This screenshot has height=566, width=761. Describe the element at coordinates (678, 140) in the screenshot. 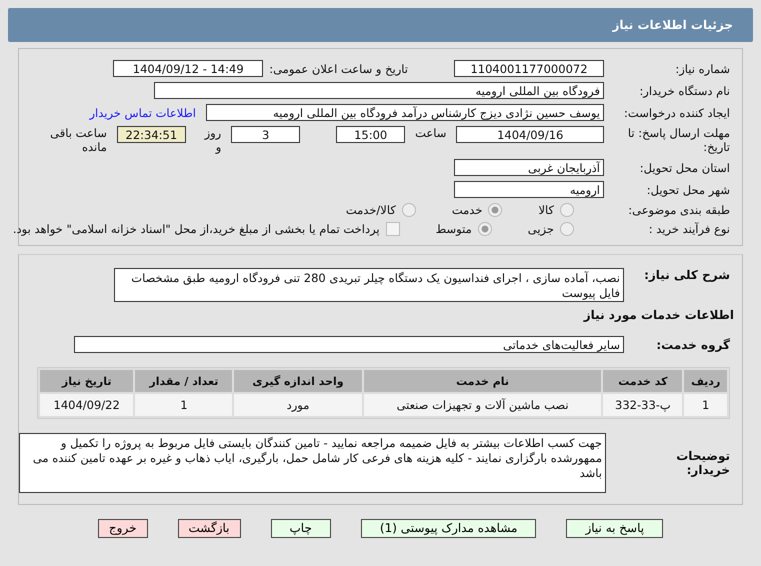

I see `field-label: مهلت ارسال پاسخ: تا تاریخ:` at that location.